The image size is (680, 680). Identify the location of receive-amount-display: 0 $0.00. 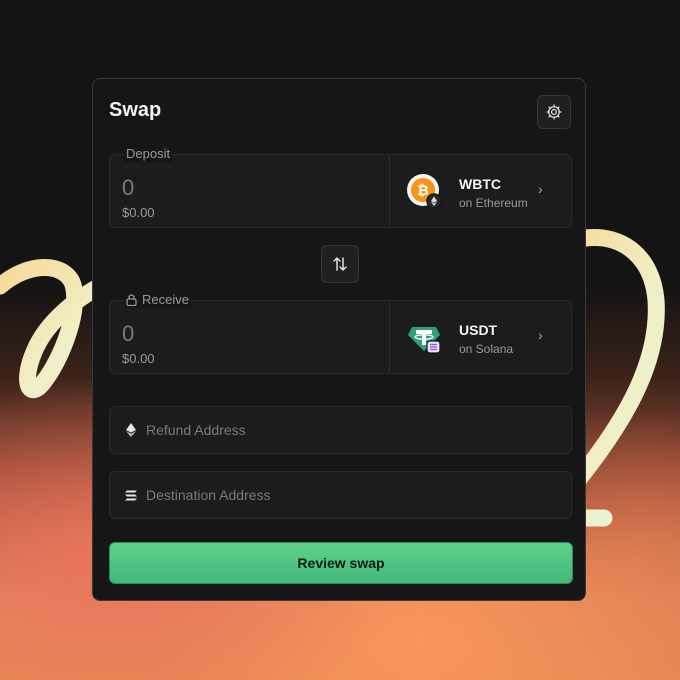
(249, 337).